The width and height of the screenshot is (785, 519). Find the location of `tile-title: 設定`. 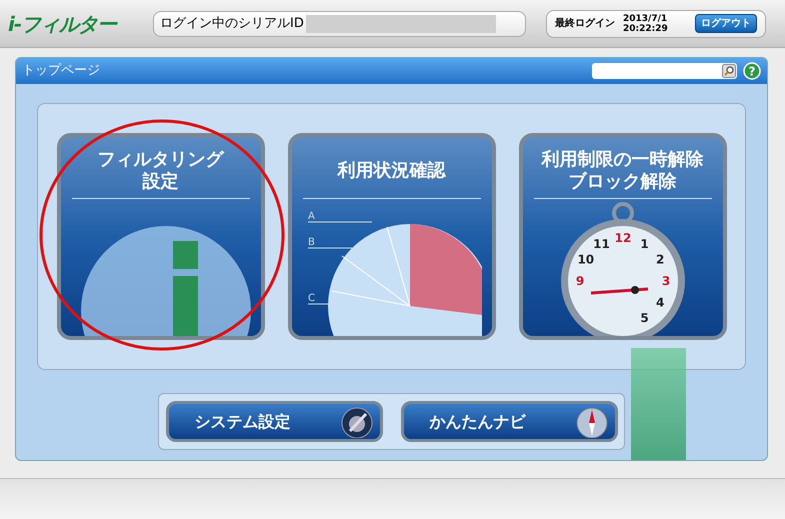

tile-title: 設定 is located at coordinates (160, 181).